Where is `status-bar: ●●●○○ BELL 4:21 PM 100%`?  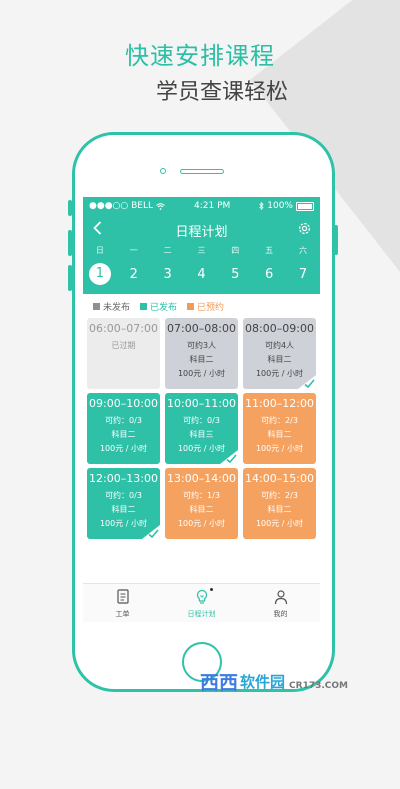
status-bar: ●●●○○ BELL 4:21 PM 100% is located at coordinates (201, 206).